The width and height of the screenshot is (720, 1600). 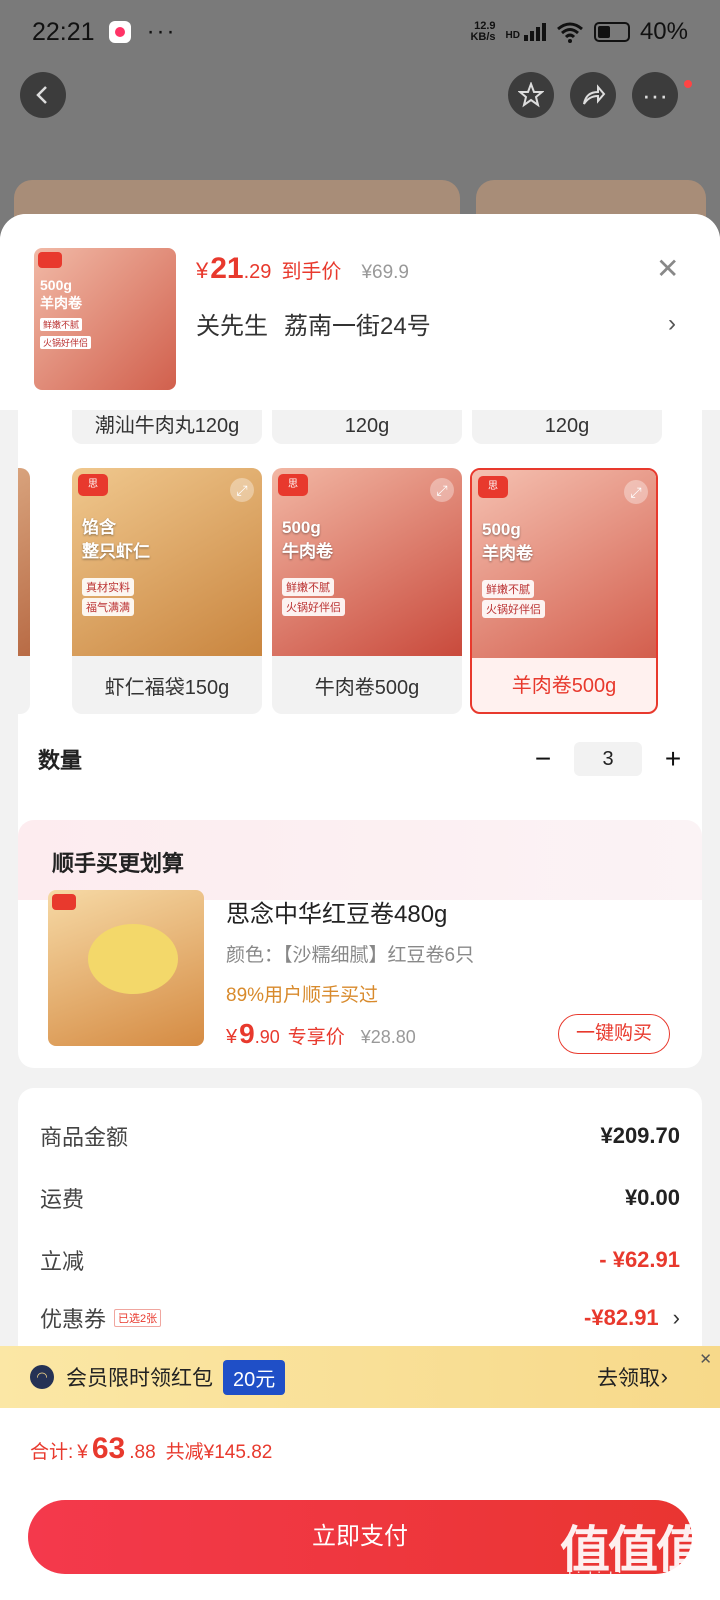 I want to click on summary-row-coupon: 优惠券 已选2张 -¥82.91 ›, so click(x=360, y=1318).